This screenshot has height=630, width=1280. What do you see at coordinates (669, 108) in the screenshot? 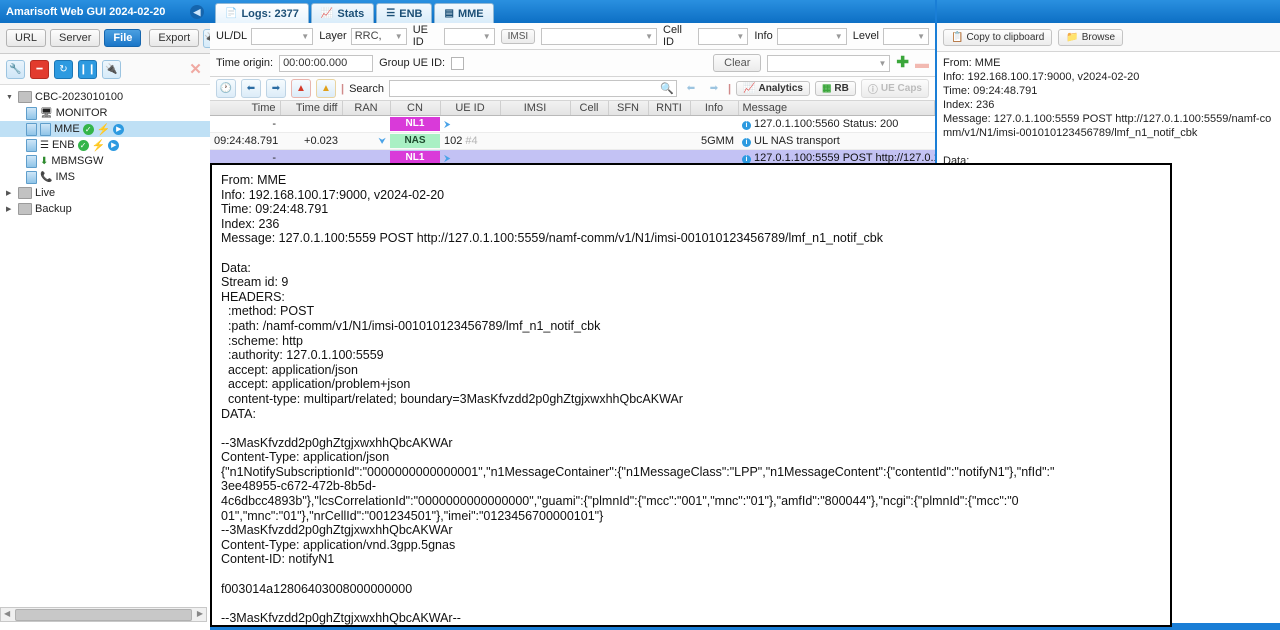
I see `col-rnti: RNTI` at bounding box center [669, 108].